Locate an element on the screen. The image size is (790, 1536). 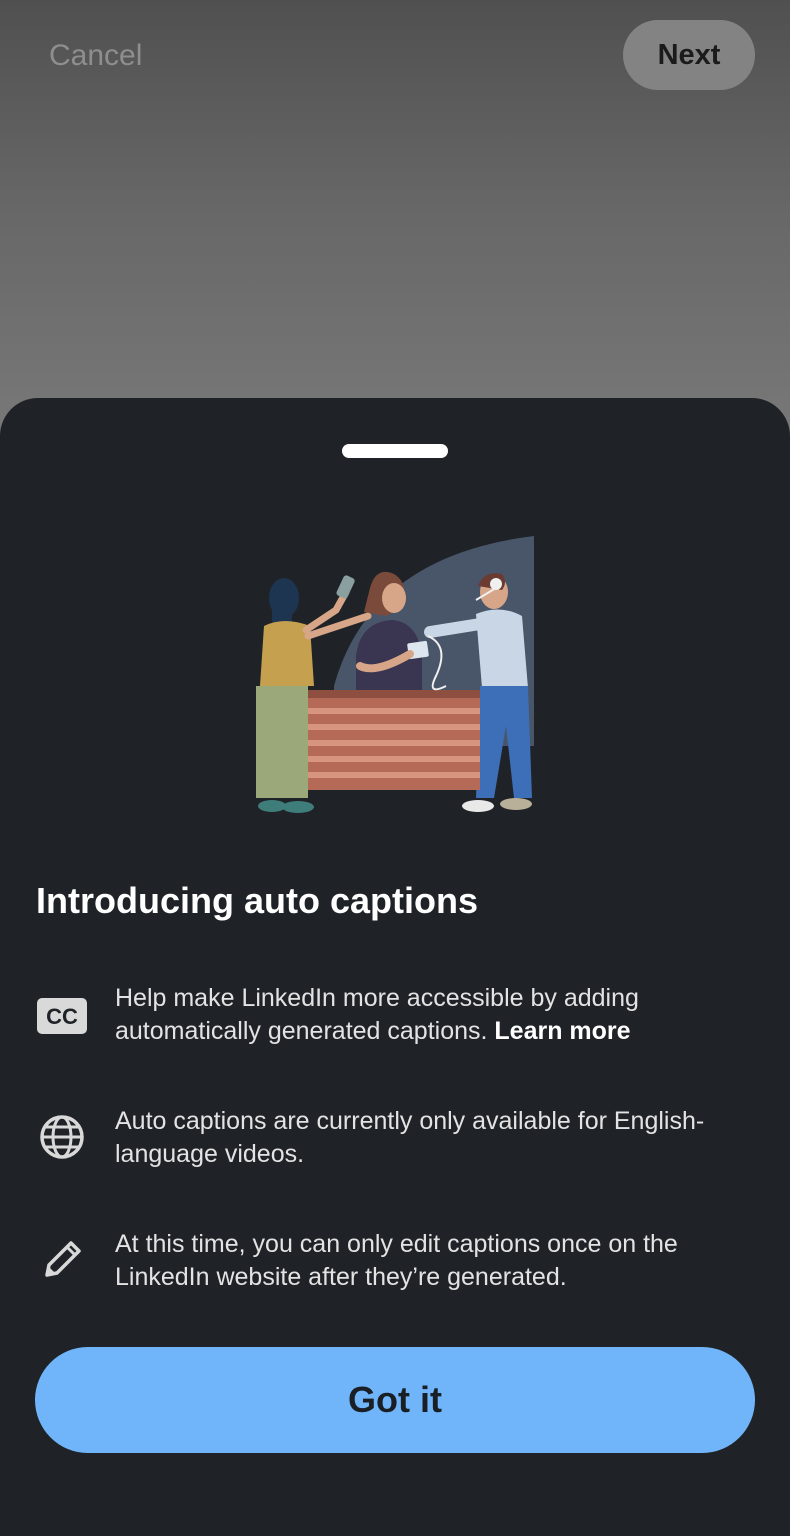
sheet-title: Introducing auto captions is located at coordinates (257, 900).